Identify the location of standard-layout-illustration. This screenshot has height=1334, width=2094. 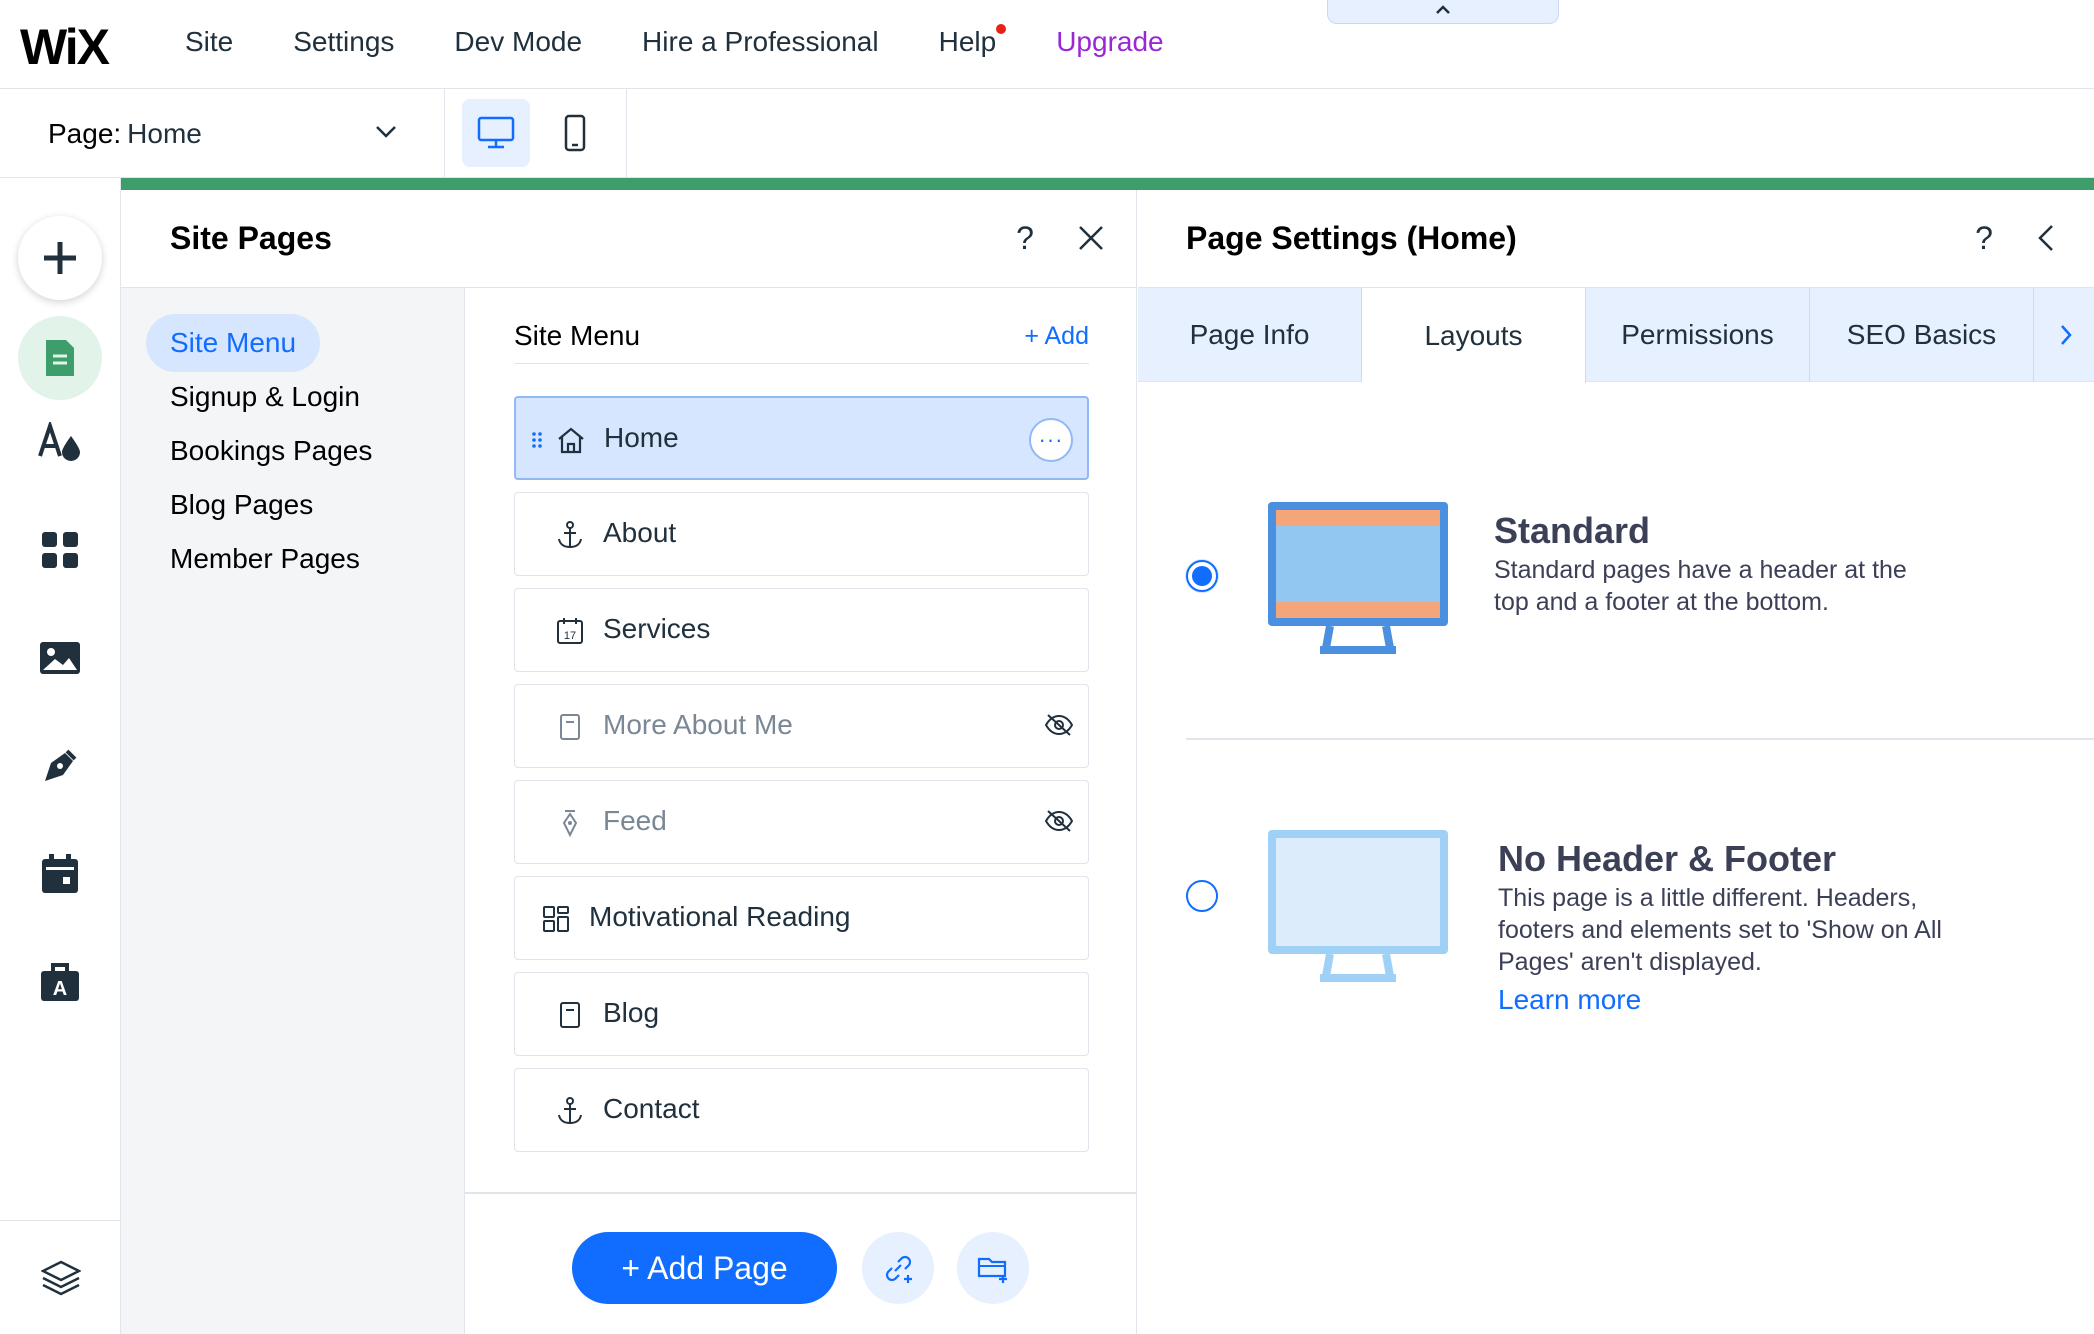
(1358, 578).